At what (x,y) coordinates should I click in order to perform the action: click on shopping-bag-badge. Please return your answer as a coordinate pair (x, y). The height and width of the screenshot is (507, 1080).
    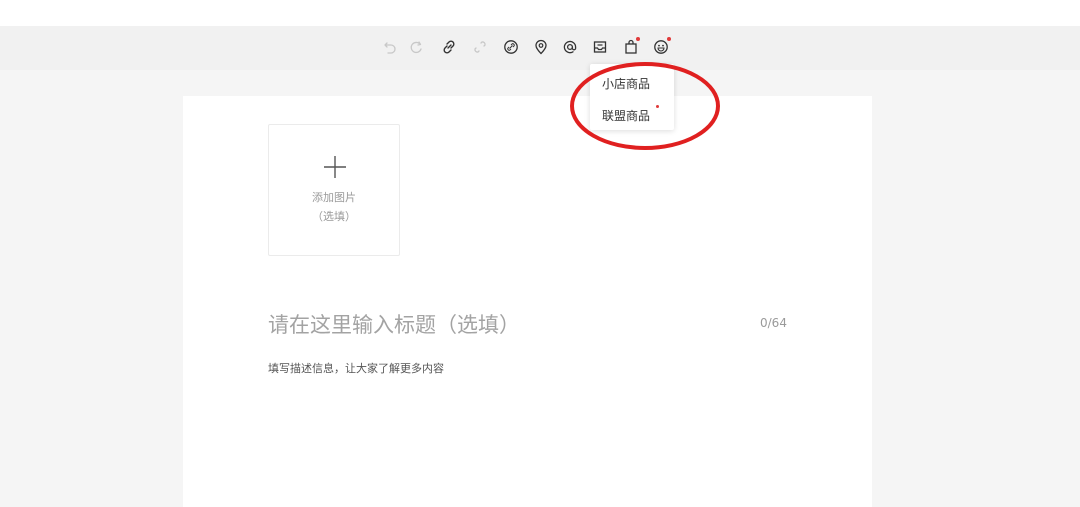
    Looking at the image, I should click on (638, 39).